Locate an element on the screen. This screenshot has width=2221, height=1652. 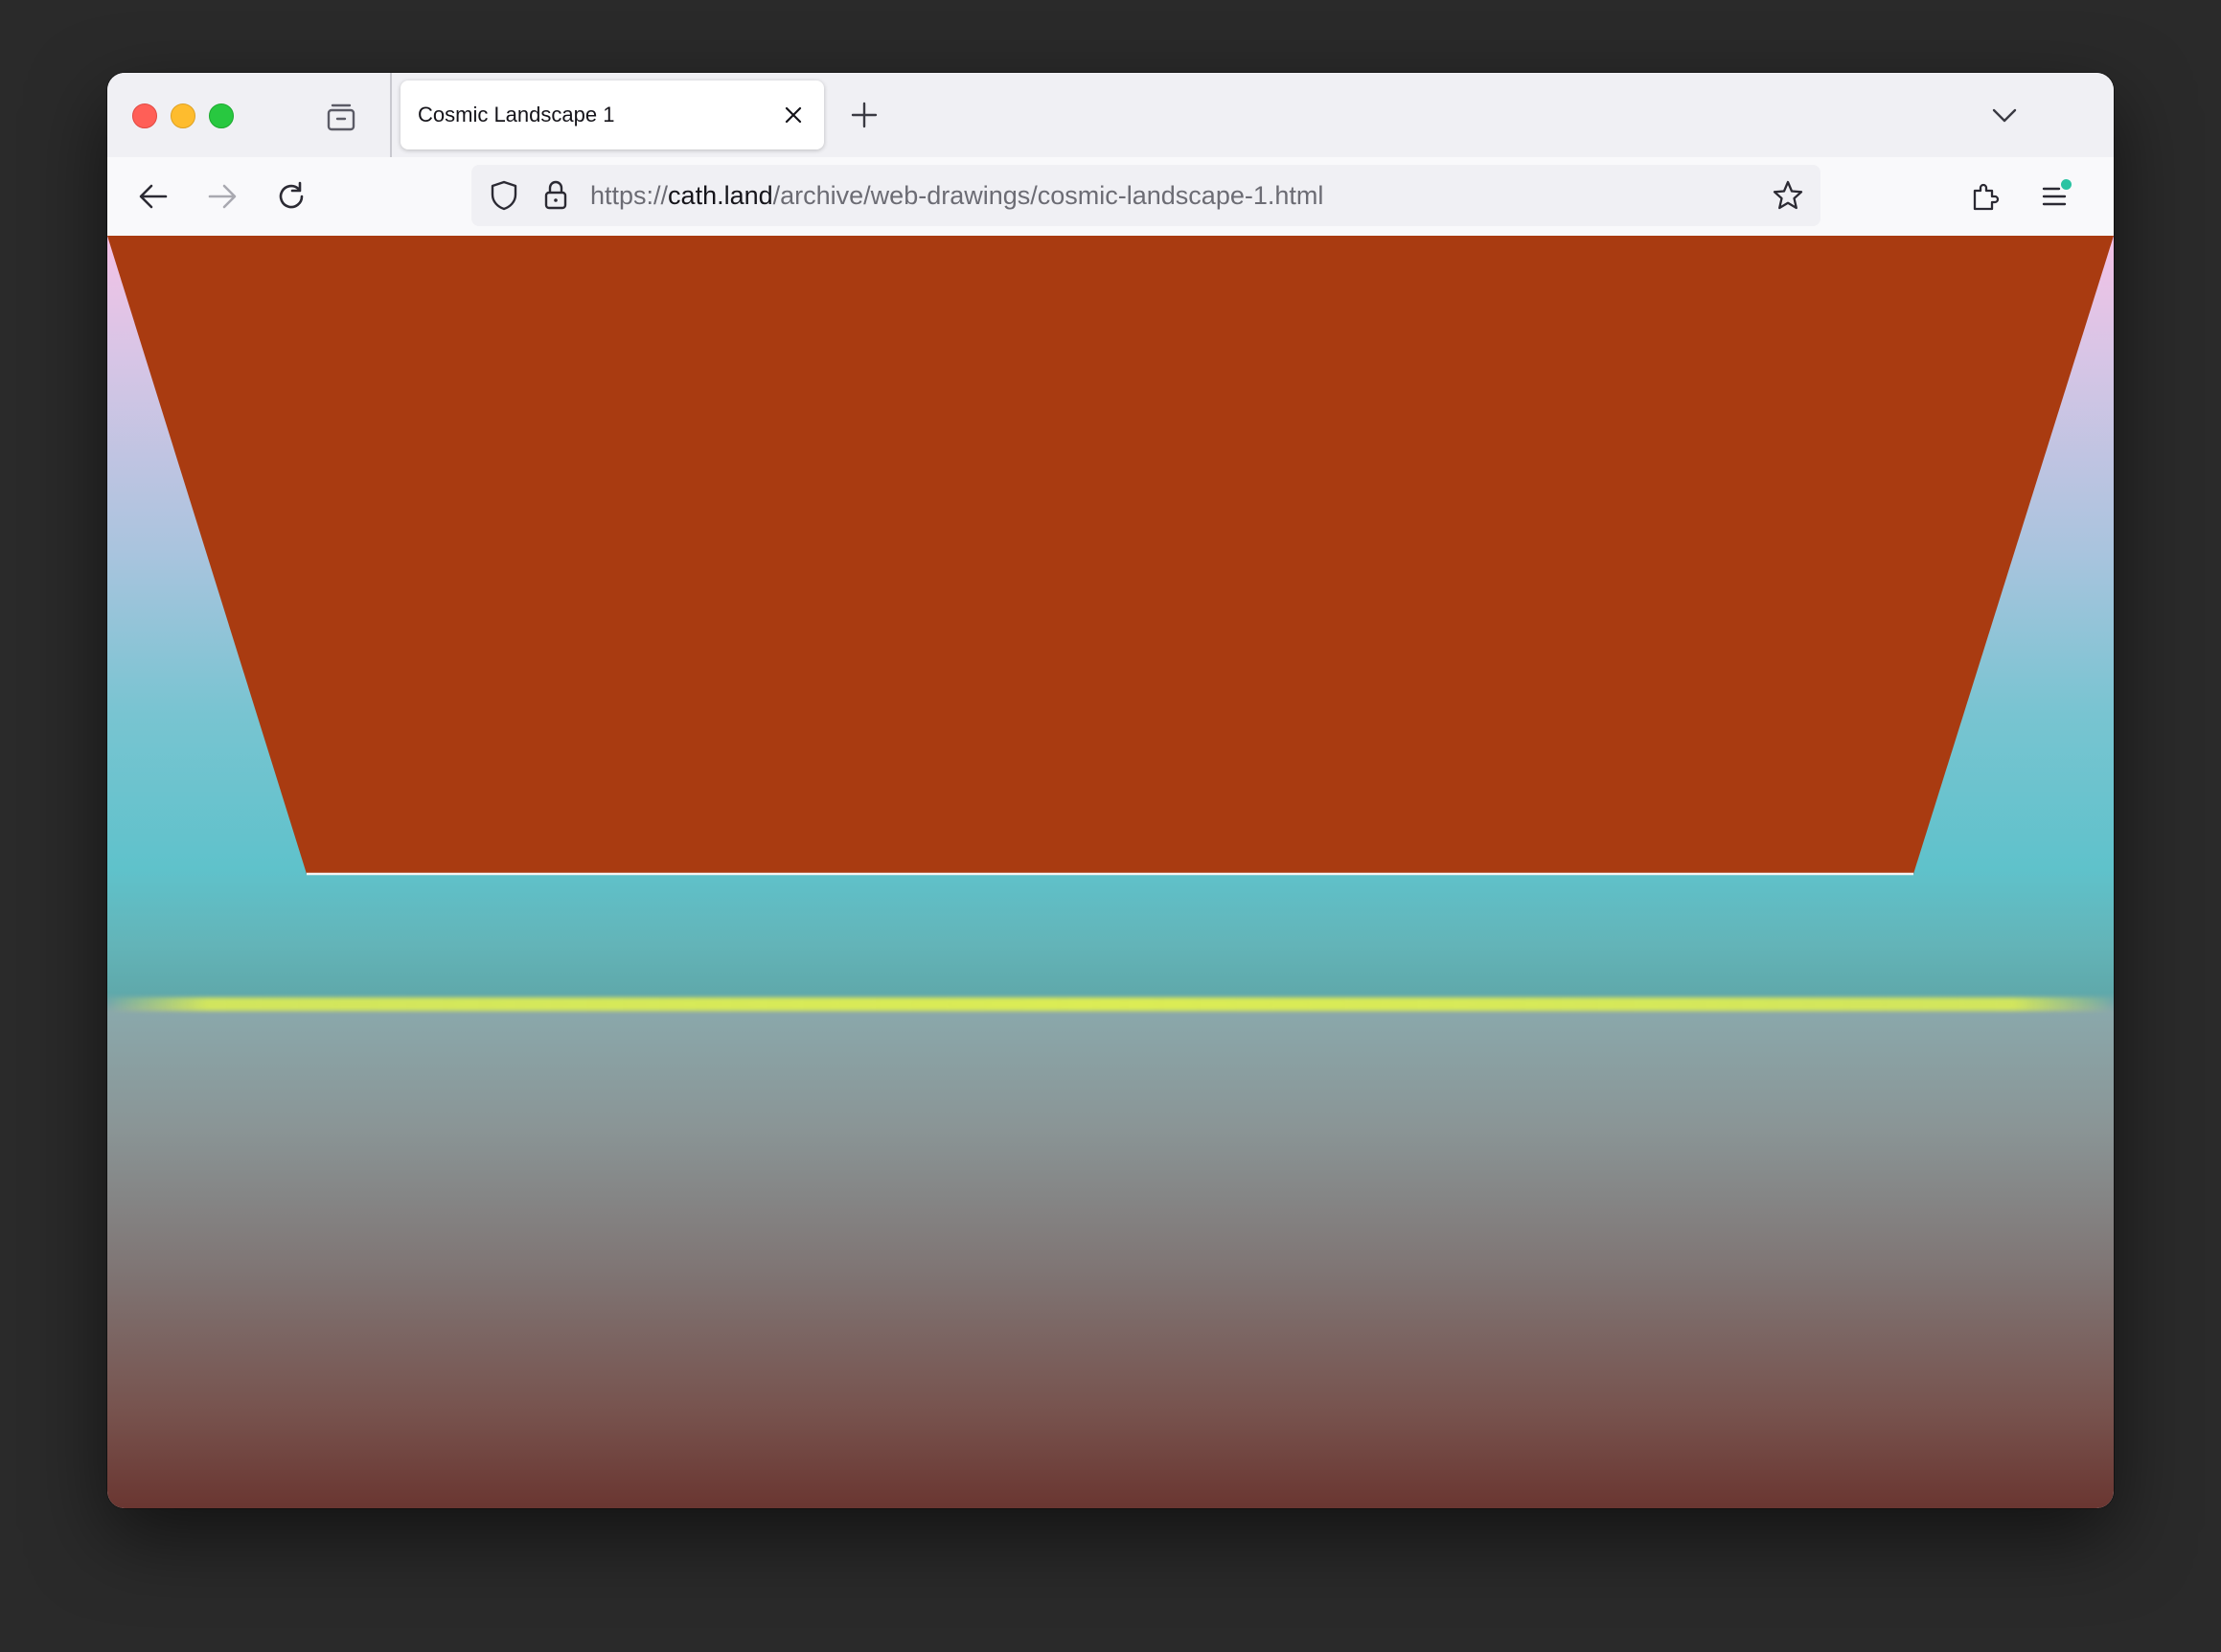
tab-title: Cosmic Landscape 1 is located at coordinates (516, 114).